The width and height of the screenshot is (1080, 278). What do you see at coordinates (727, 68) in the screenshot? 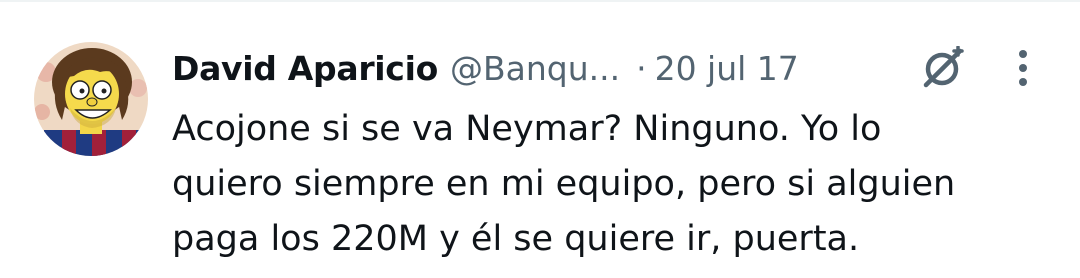
I see `tweet-date: 20 jul 17` at bounding box center [727, 68].